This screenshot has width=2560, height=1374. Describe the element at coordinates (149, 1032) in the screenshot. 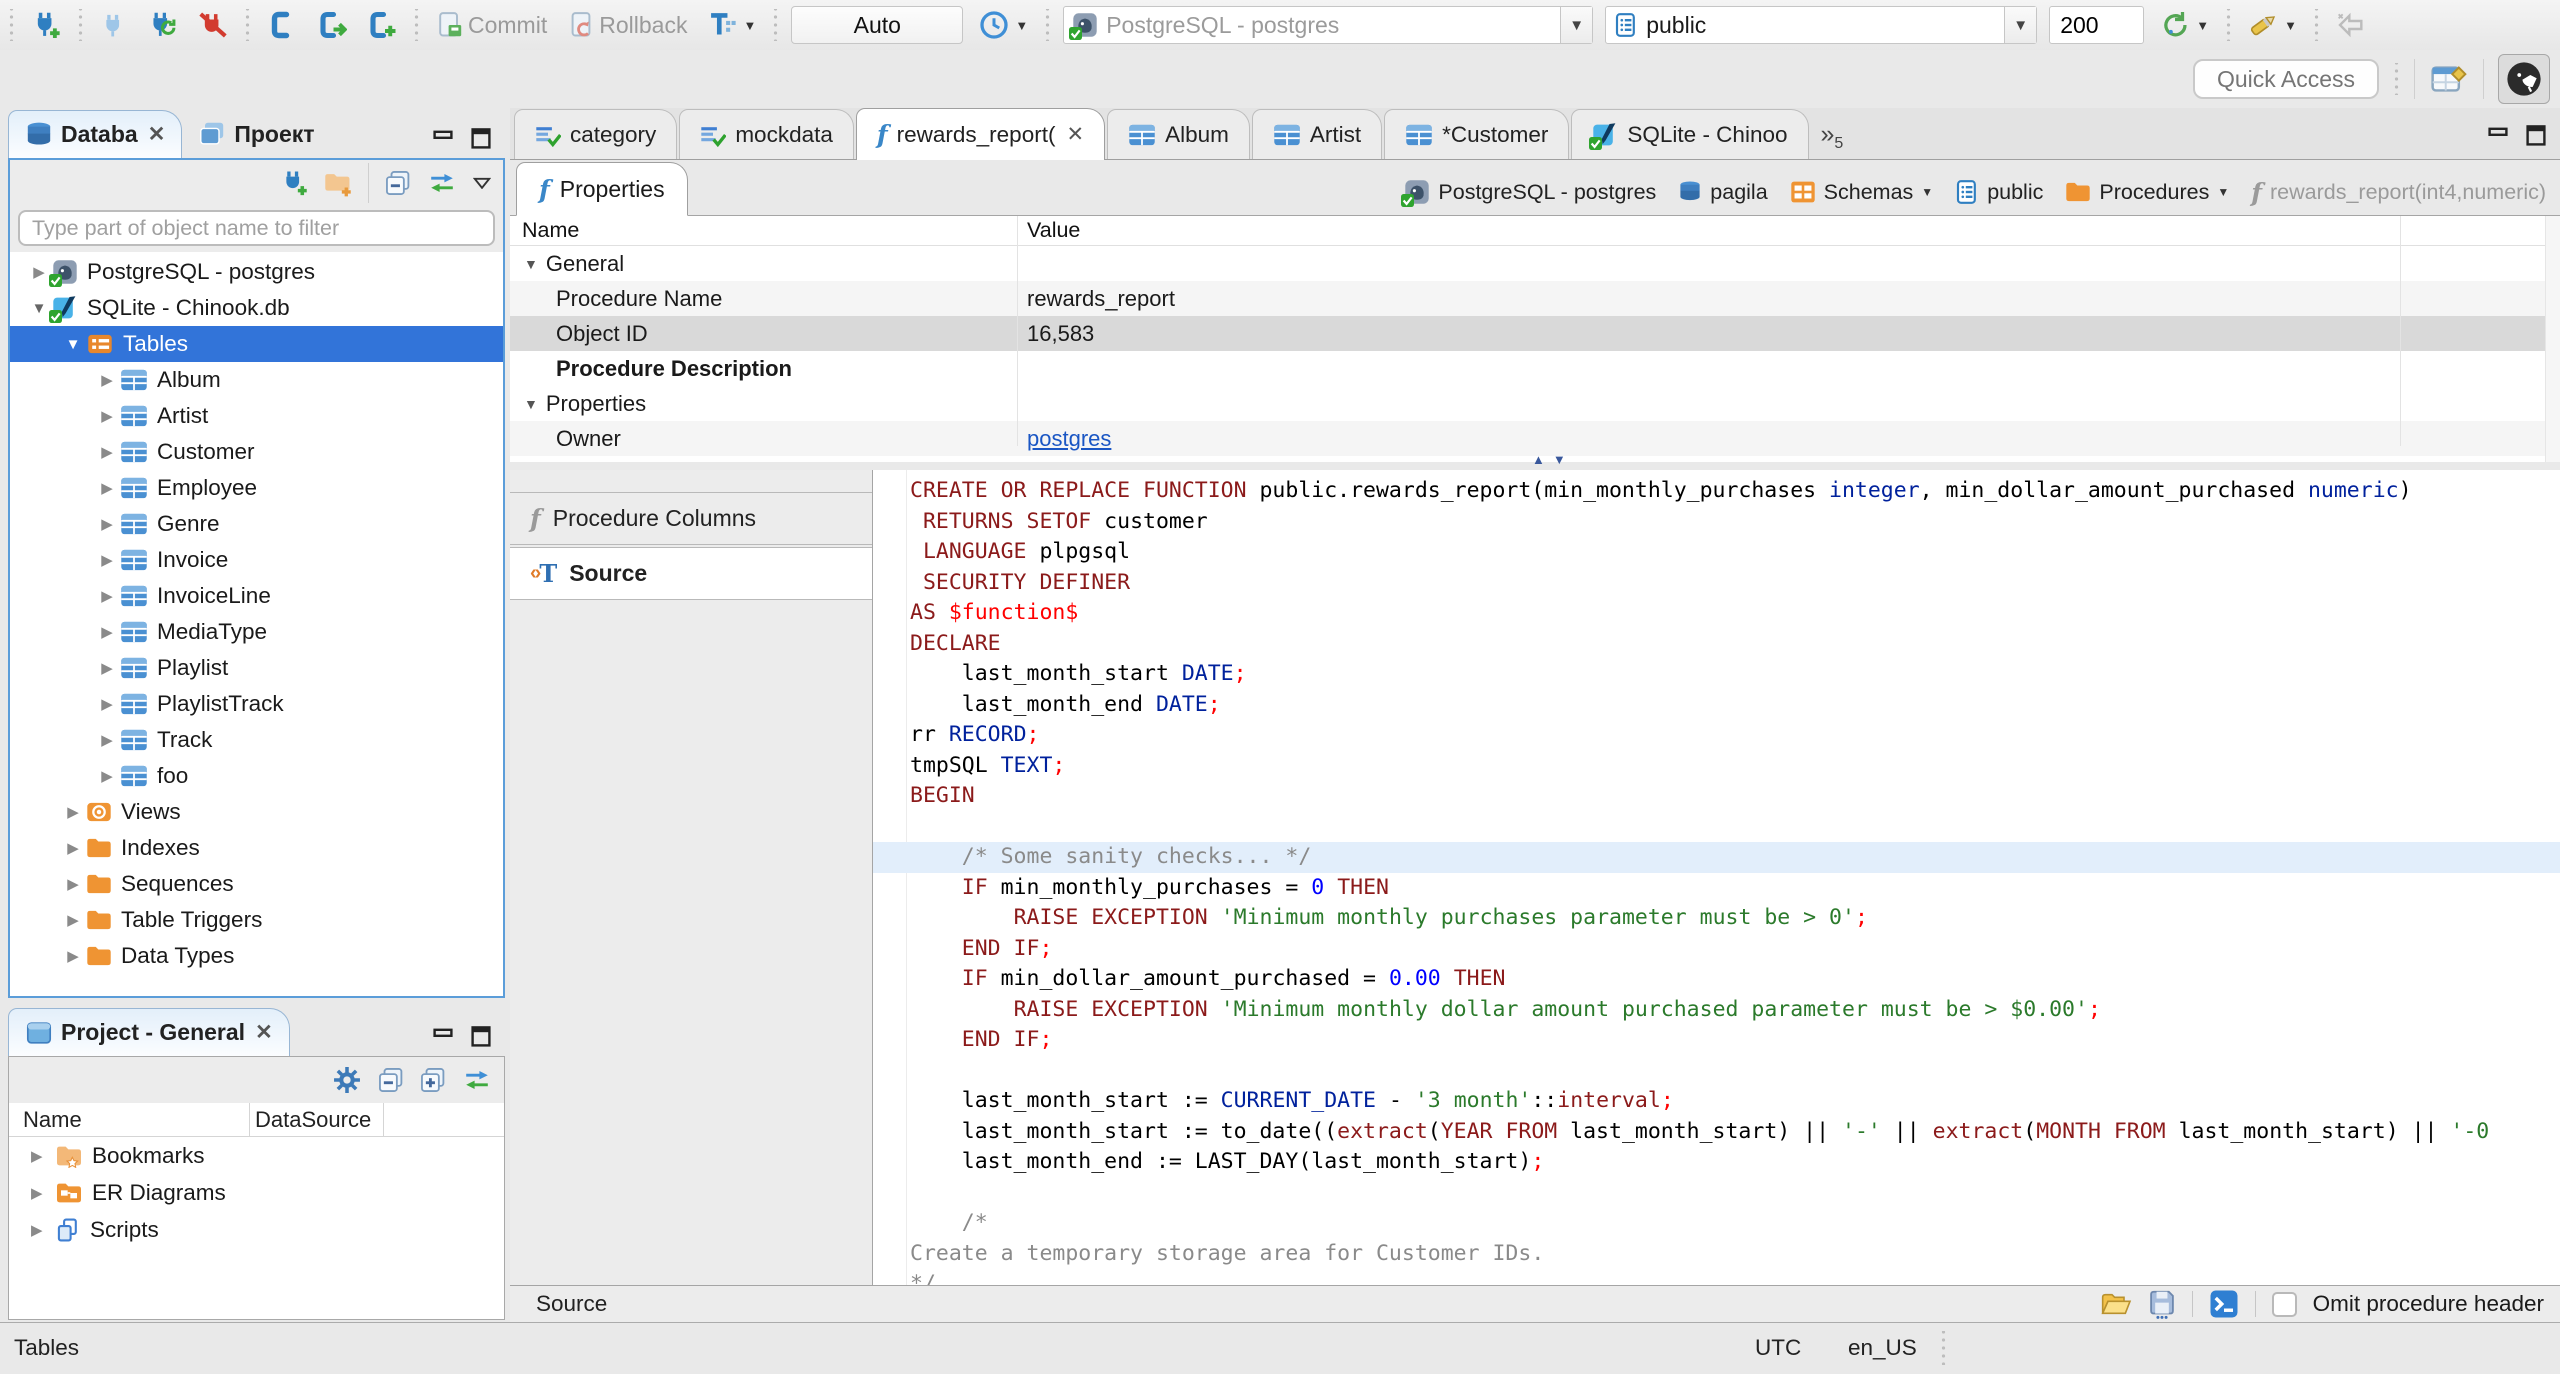

I see `tab-project-general: Project - General ✕` at that location.